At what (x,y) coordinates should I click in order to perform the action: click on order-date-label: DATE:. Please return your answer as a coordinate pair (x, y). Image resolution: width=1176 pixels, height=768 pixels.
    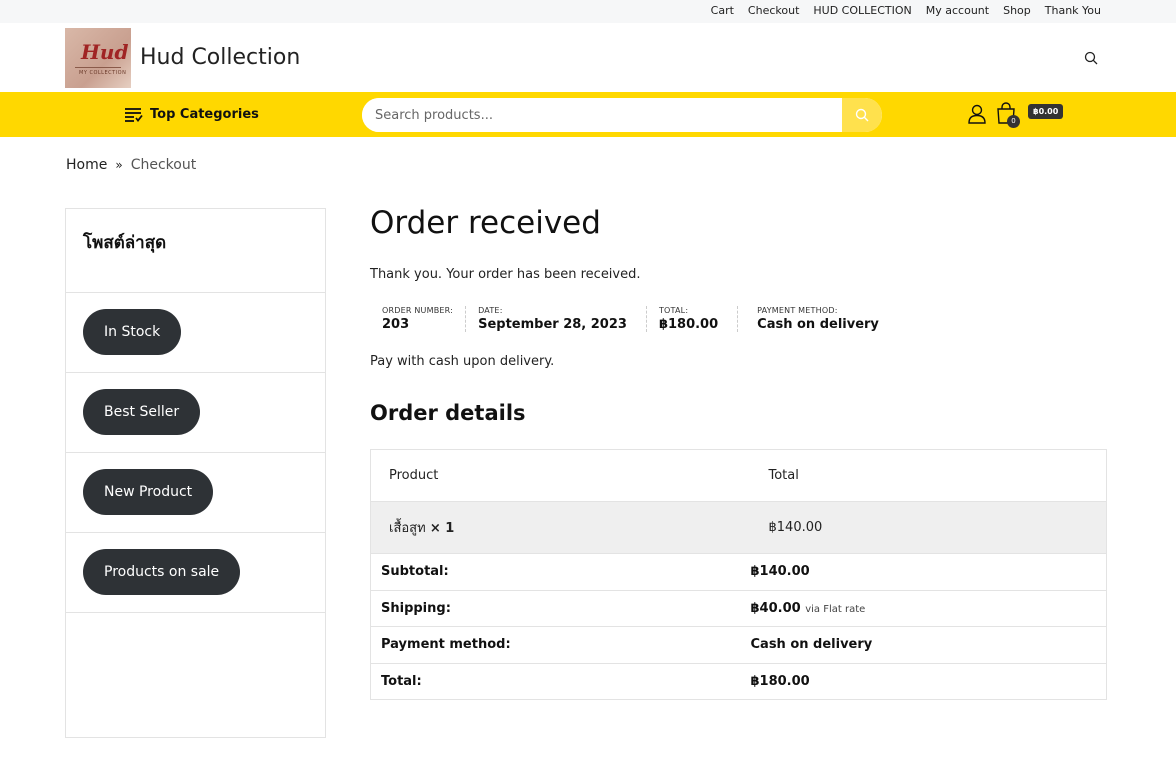
    Looking at the image, I should click on (490, 310).